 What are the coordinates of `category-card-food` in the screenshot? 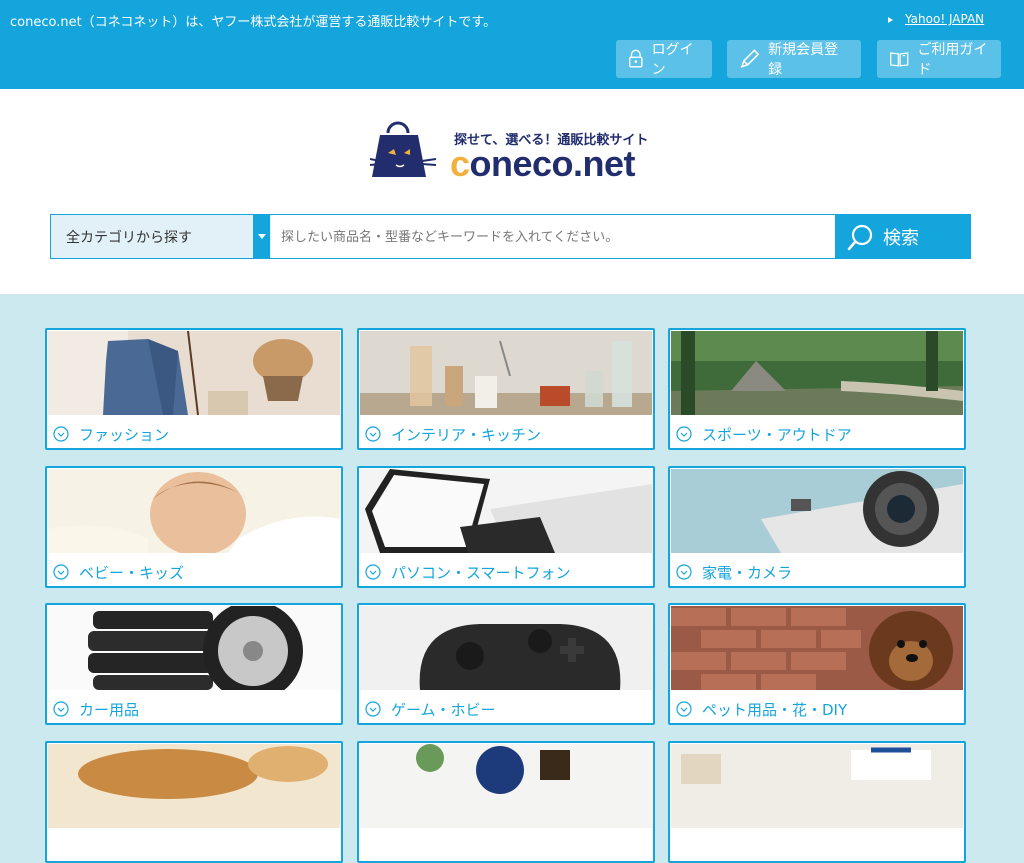 It's located at (194, 802).